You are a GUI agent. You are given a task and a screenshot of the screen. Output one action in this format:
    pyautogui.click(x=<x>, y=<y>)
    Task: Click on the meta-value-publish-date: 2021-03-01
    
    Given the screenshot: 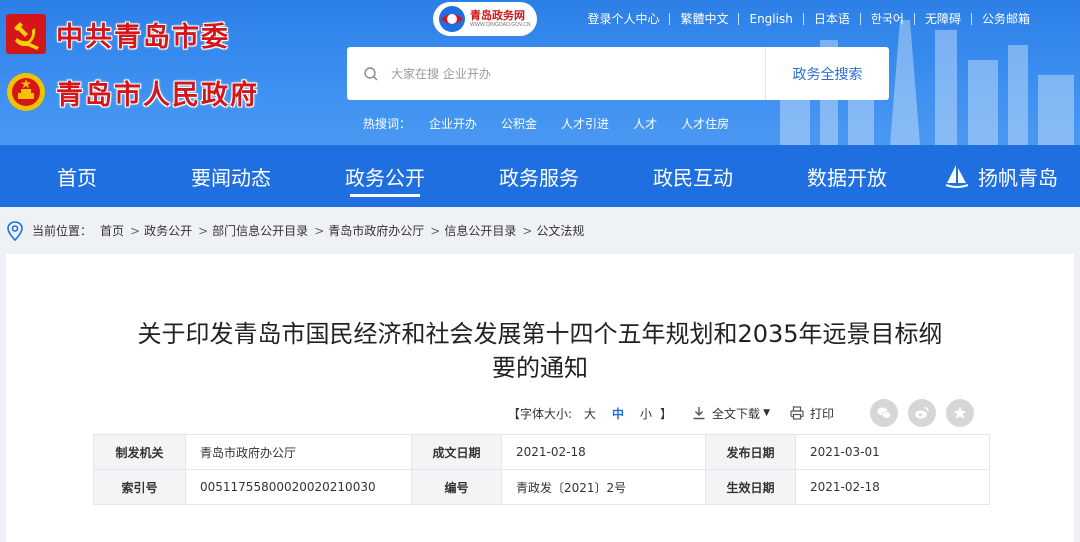 What is the action you would take?
    pyautogui.click(x=892, y=452)
    